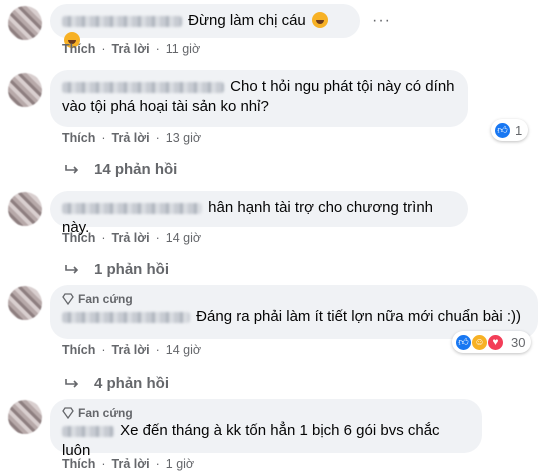 The width and height of the screenshot is (549, 471). I want to click on comment-bubble: Đừng làm chị cáu, so click(205, 26).